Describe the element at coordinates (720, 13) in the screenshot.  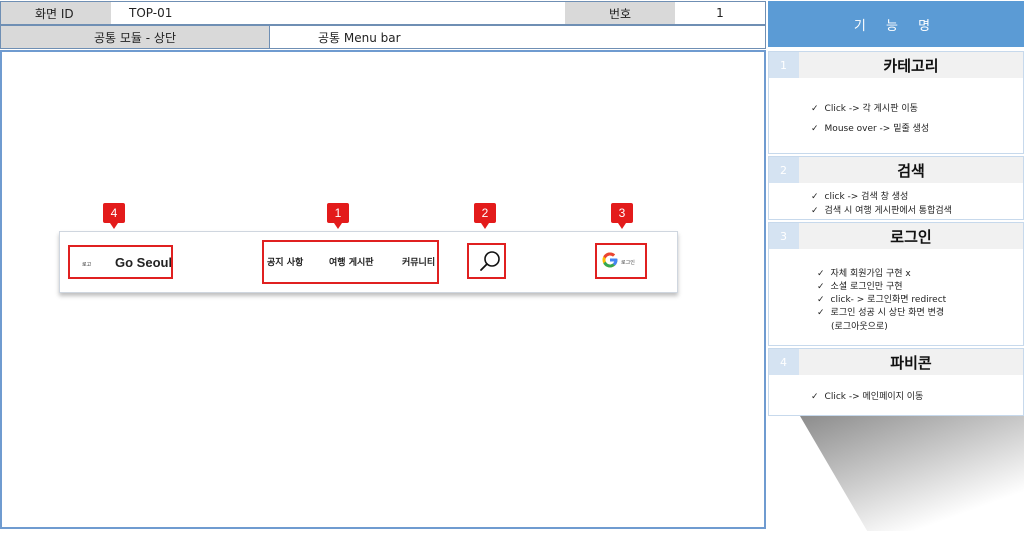
I see `number-value: 1` at that location.